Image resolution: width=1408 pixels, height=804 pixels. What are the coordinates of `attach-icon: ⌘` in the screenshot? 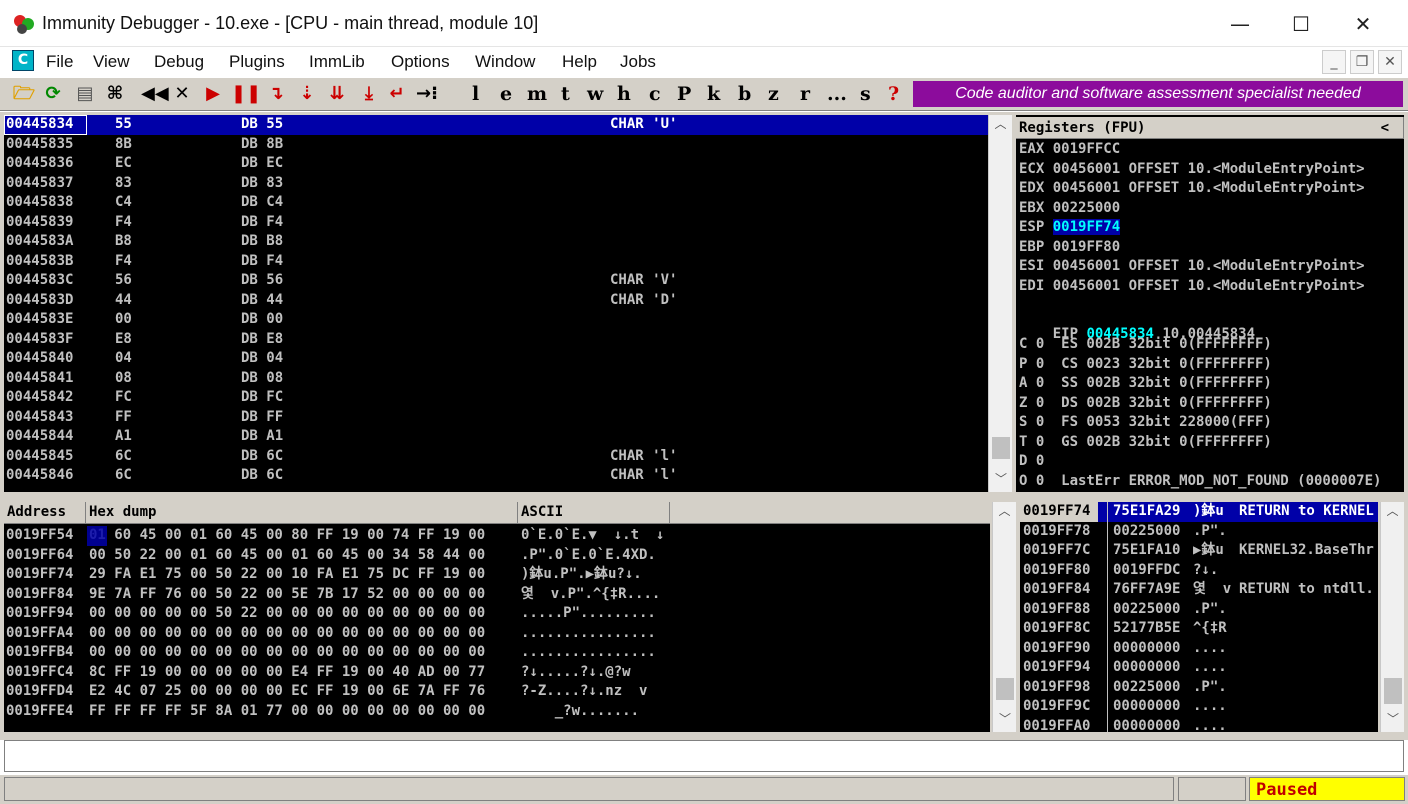 It's located at (115, 94).